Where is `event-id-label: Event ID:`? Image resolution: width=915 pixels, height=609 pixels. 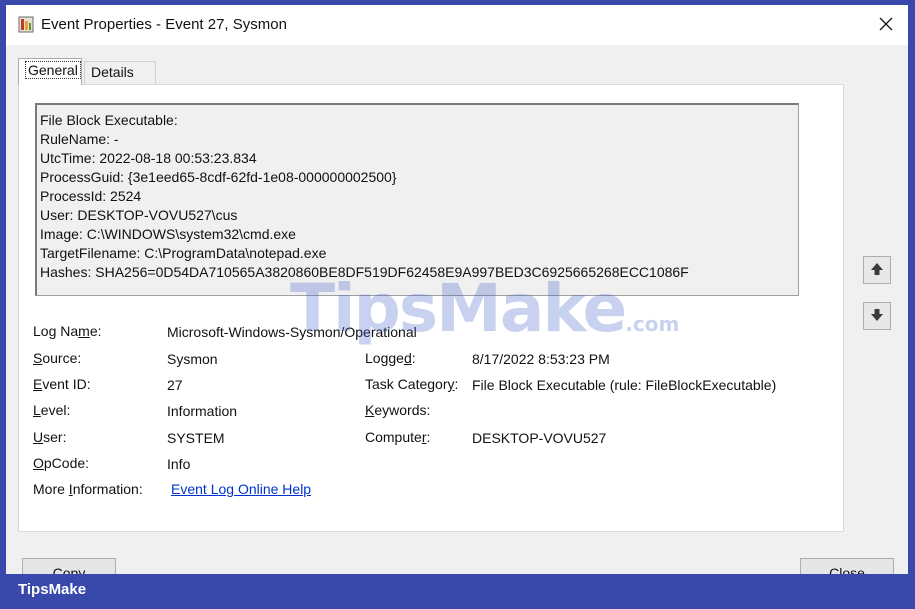
event-id-label: Event ID: is located at coordinates (62, 384).